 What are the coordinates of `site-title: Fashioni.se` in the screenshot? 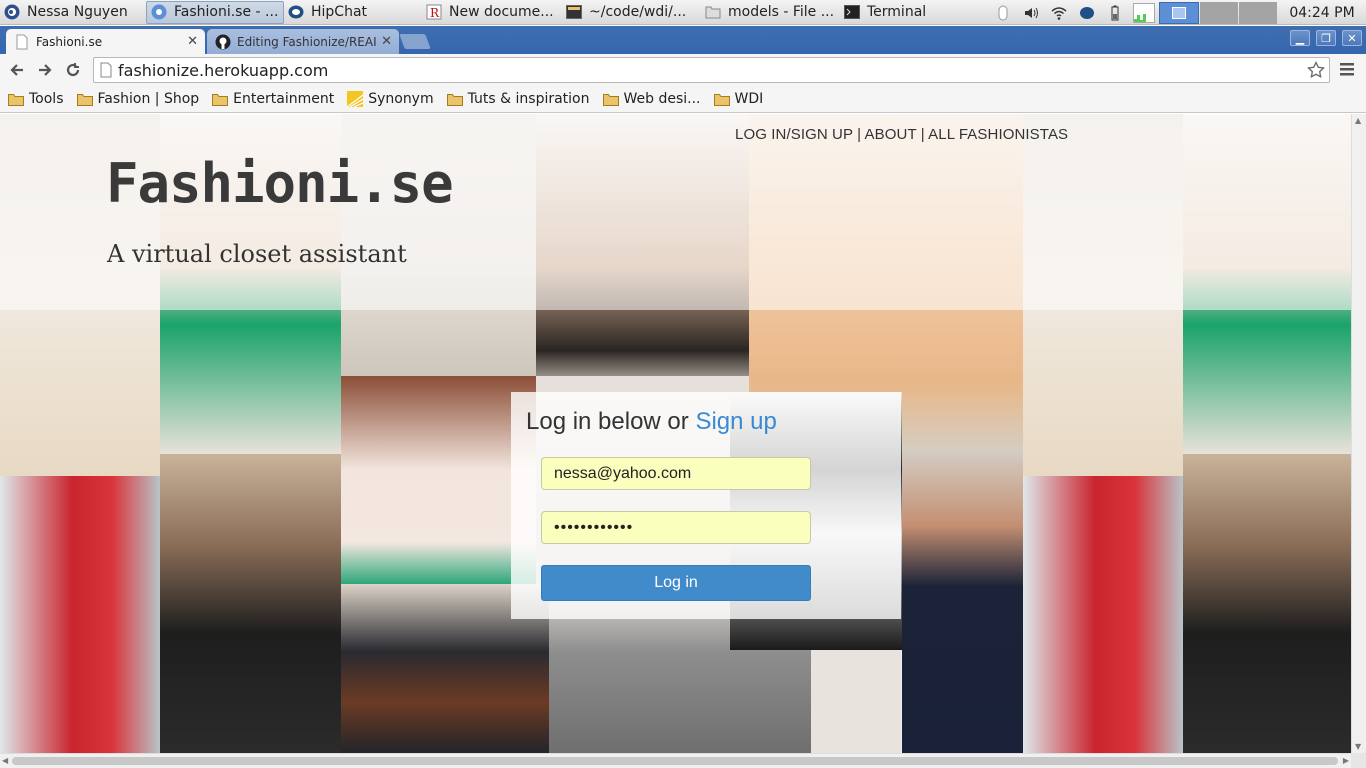 It's located at (280, 183).